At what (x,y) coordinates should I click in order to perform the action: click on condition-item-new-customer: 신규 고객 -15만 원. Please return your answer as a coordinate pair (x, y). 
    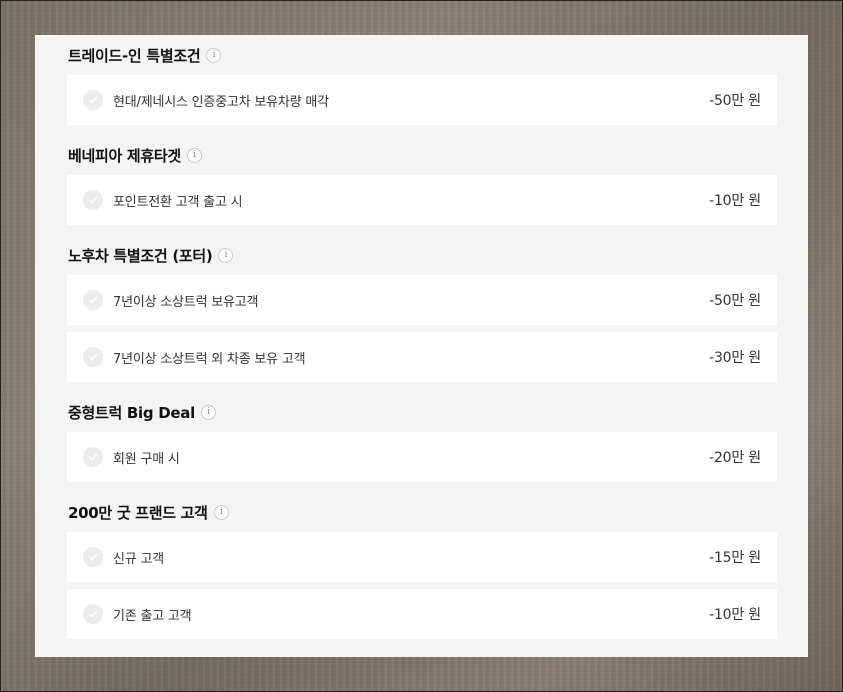
    Looking at the image, I should click on (422, 557).